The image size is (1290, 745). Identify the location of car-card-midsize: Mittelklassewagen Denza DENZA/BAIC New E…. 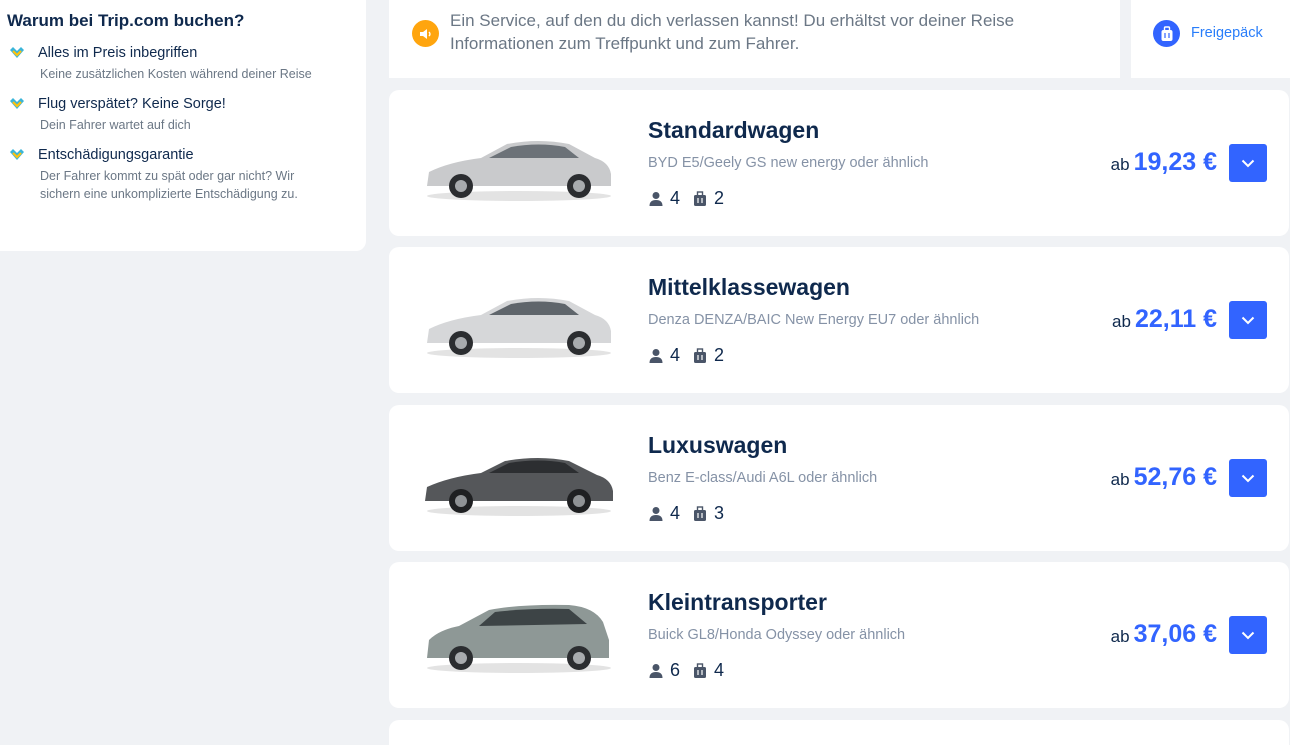
(839, 320).